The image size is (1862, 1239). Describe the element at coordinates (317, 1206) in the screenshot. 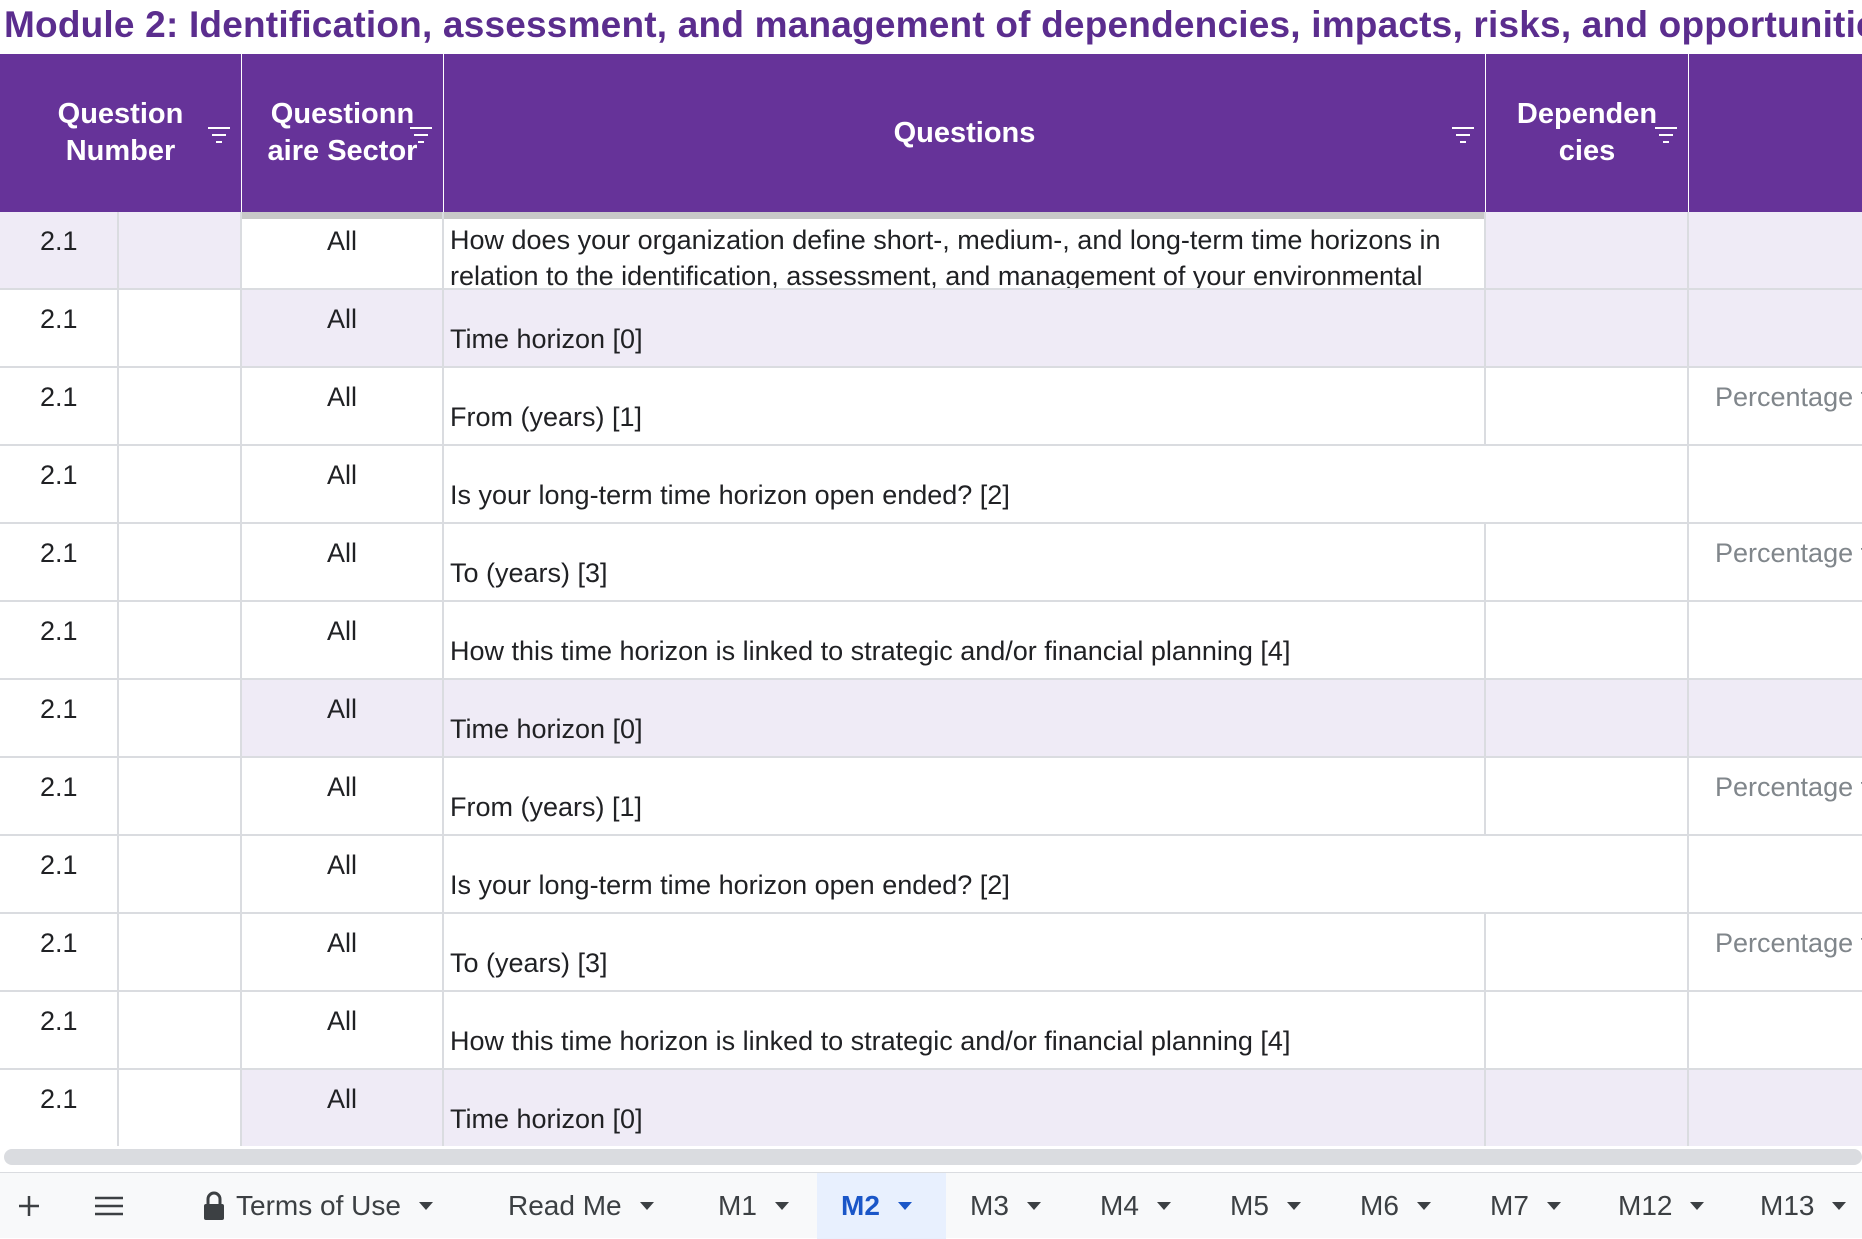

I see `sheet-tab-terms-of-use: Terms of Use` at that location.